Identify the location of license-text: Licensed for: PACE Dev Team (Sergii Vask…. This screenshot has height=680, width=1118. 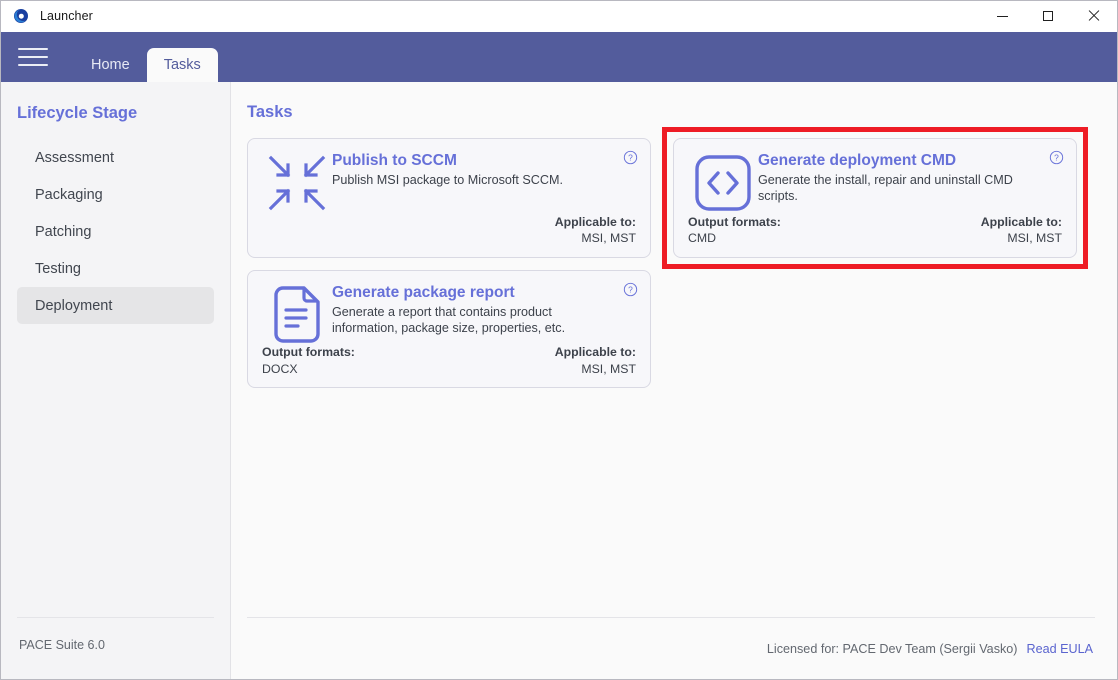
(892, 648).